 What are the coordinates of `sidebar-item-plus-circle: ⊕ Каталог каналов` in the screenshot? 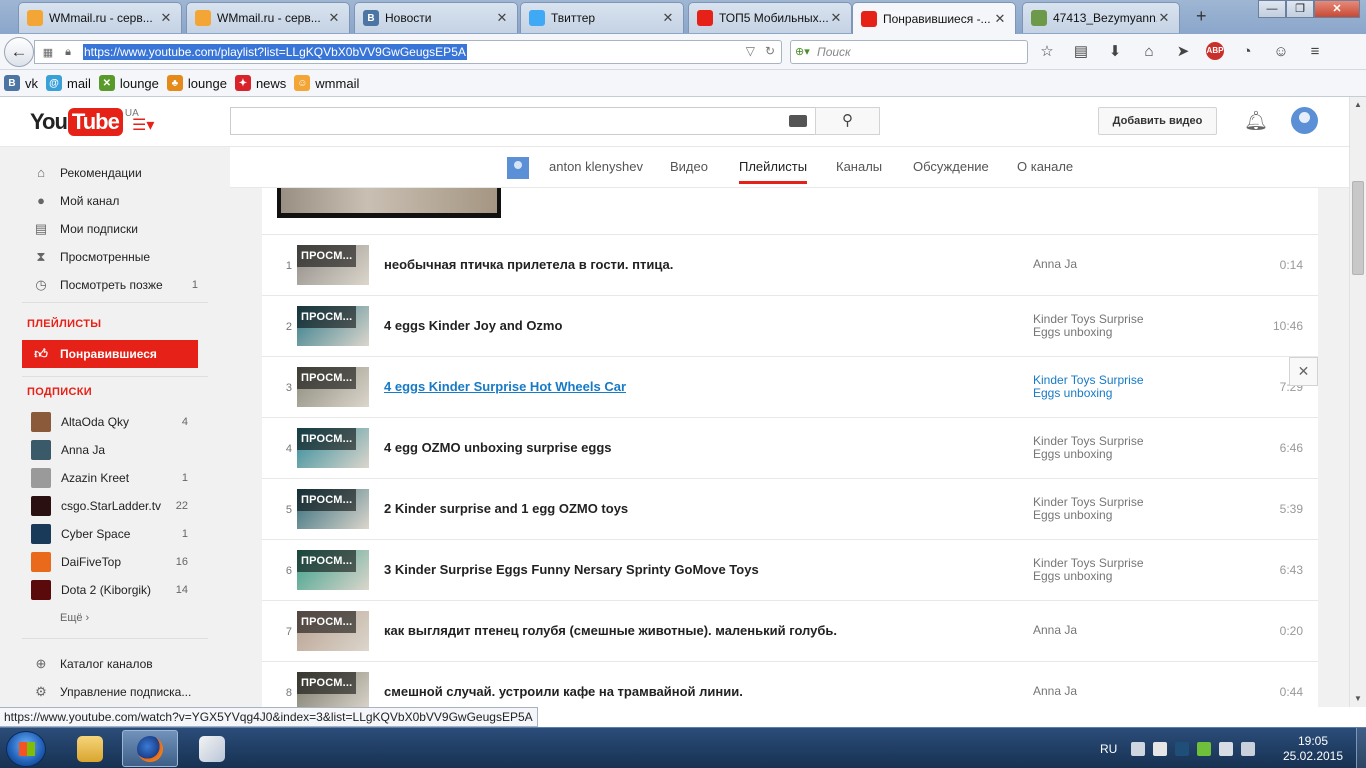 It's located at (110, 664).